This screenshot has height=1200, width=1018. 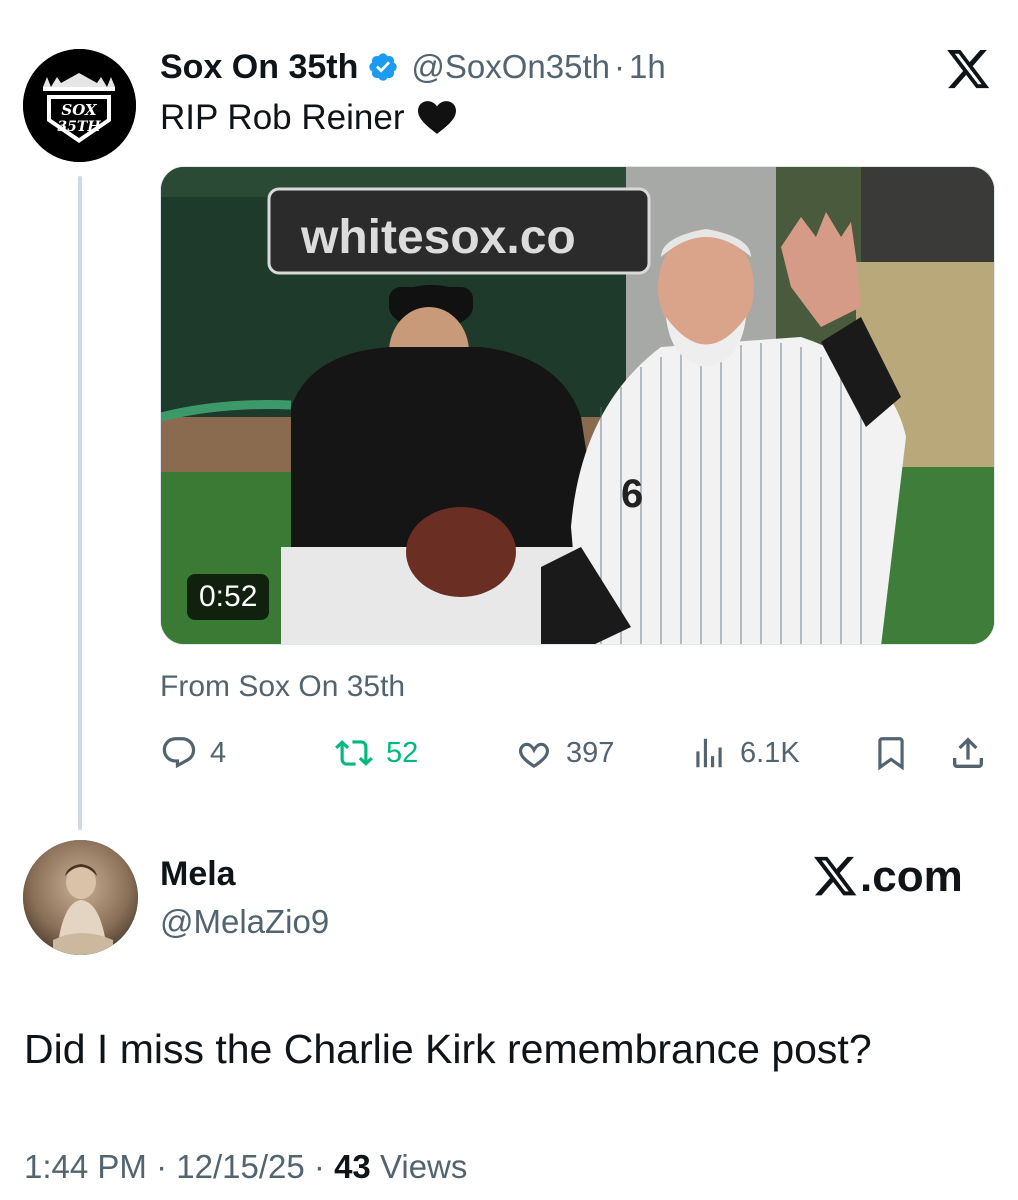 I want to click on avatar-mela, so click(x=80, y=897).